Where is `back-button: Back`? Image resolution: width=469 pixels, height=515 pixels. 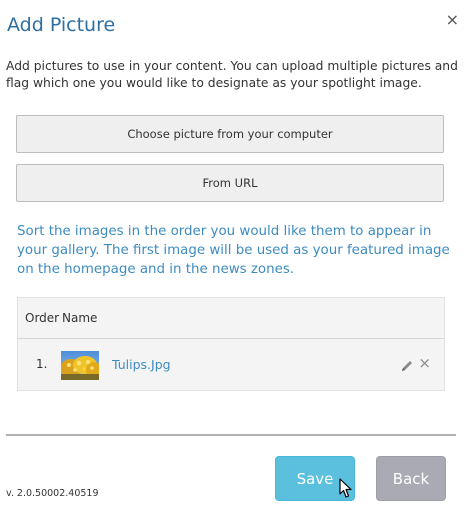
back-button: Back is located at coordinates (411, 478).